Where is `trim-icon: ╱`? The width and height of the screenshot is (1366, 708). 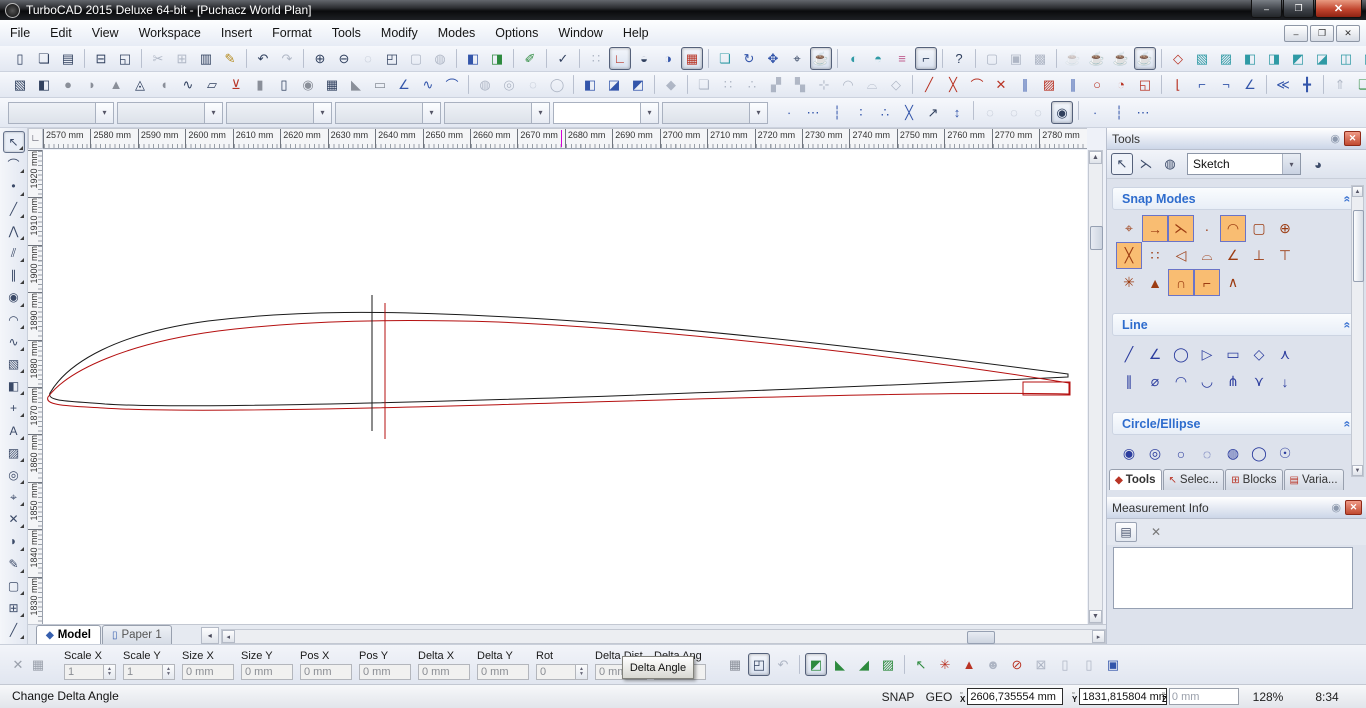 trim-icon: ╱ is located at coordinates (929, 84).